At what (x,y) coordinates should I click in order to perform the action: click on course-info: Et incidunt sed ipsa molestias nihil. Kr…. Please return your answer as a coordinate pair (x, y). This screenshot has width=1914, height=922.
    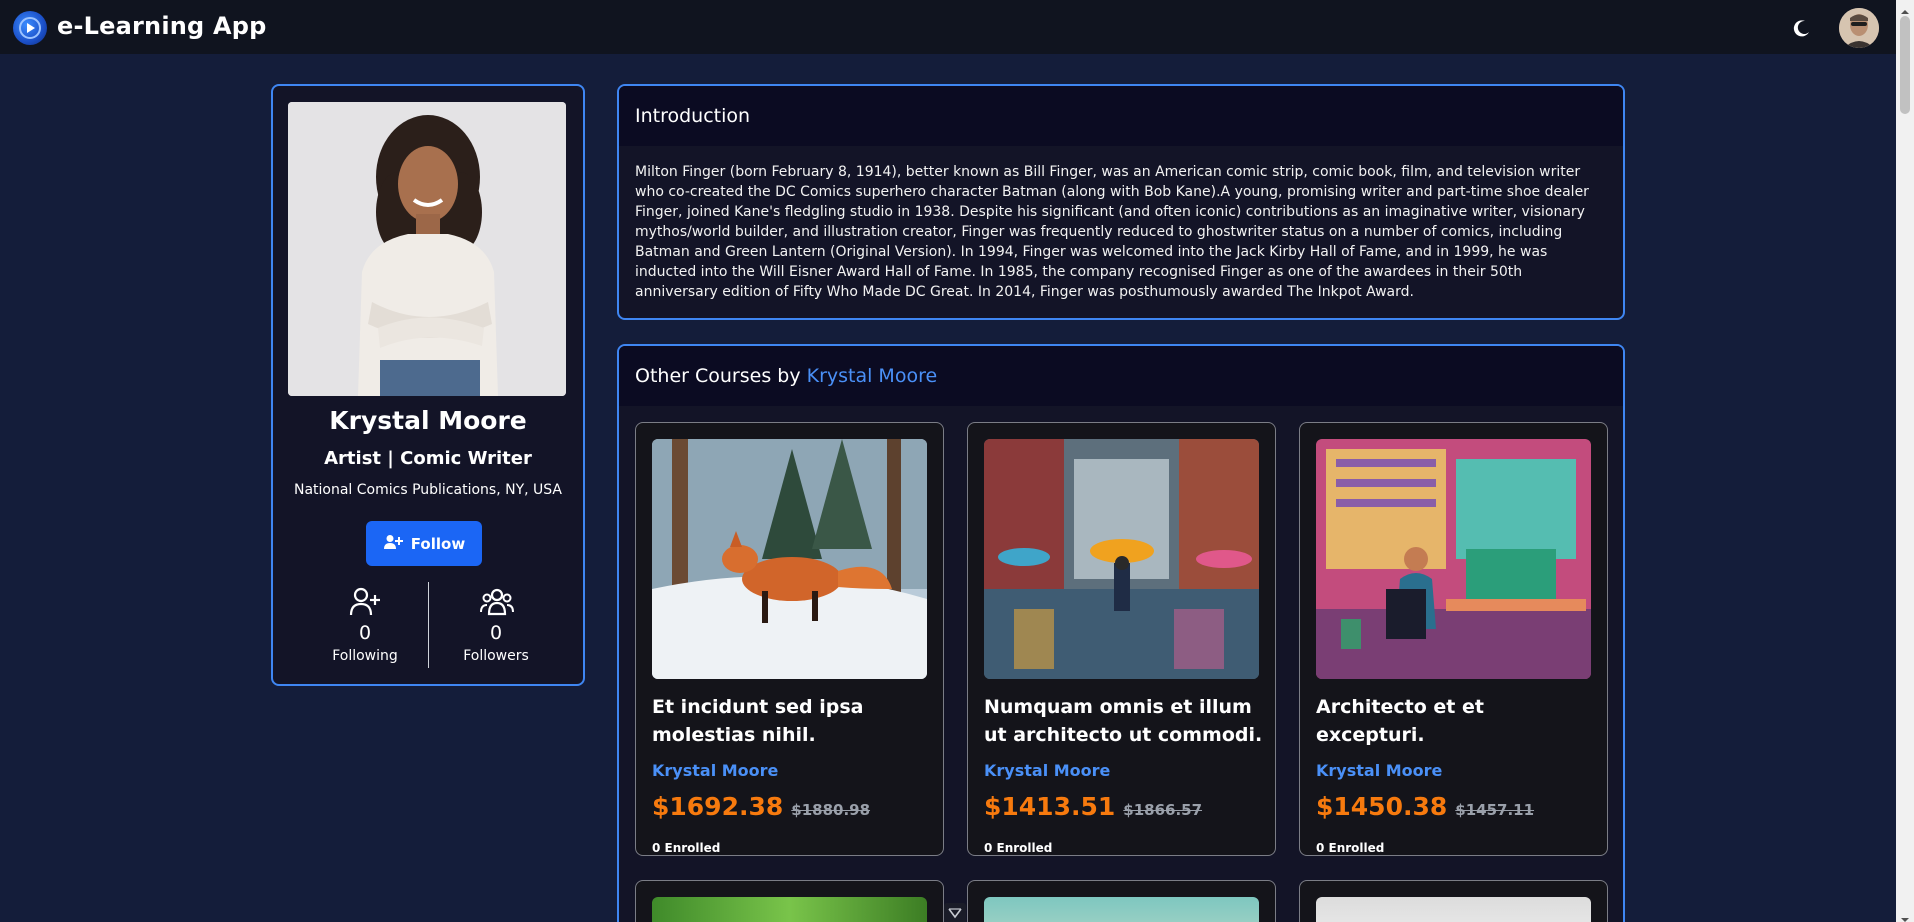
    Looking at the image, I should click on (792, 777).